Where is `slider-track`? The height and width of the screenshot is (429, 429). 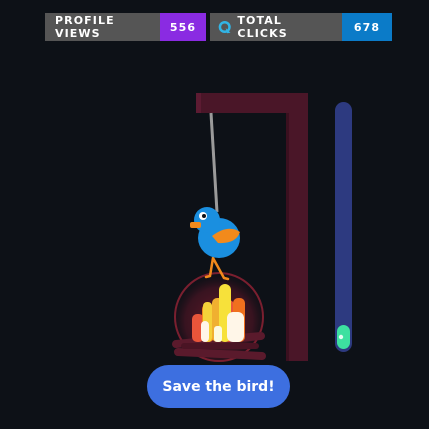 slider-track is located at coordinates (343, 227).